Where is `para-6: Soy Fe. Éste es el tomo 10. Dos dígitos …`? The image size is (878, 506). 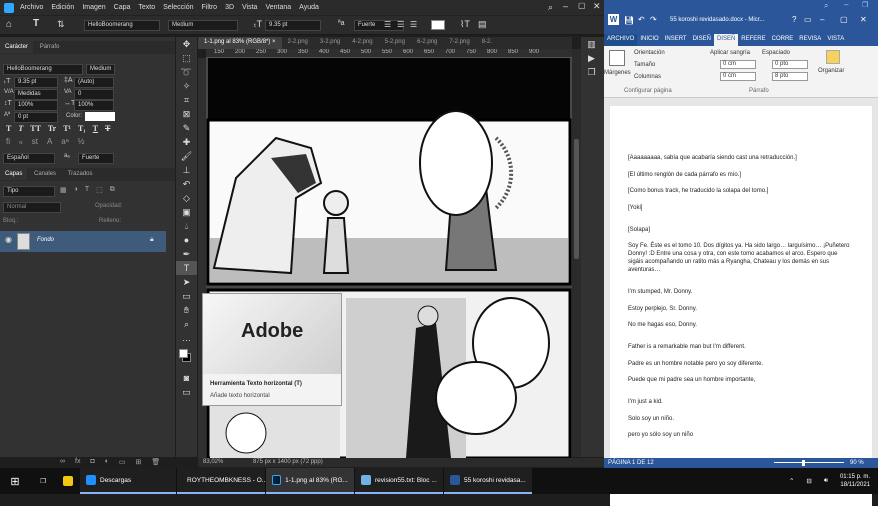 para-6: Soy Fe. Éste es el tomo 10. Dos dígitos … is located at coordinates (741, 258).